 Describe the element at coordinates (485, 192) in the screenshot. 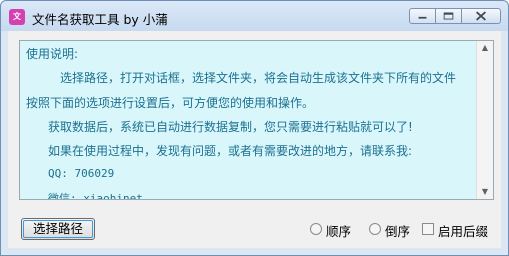

I see `scroll-down-icon: ▼` at that location.